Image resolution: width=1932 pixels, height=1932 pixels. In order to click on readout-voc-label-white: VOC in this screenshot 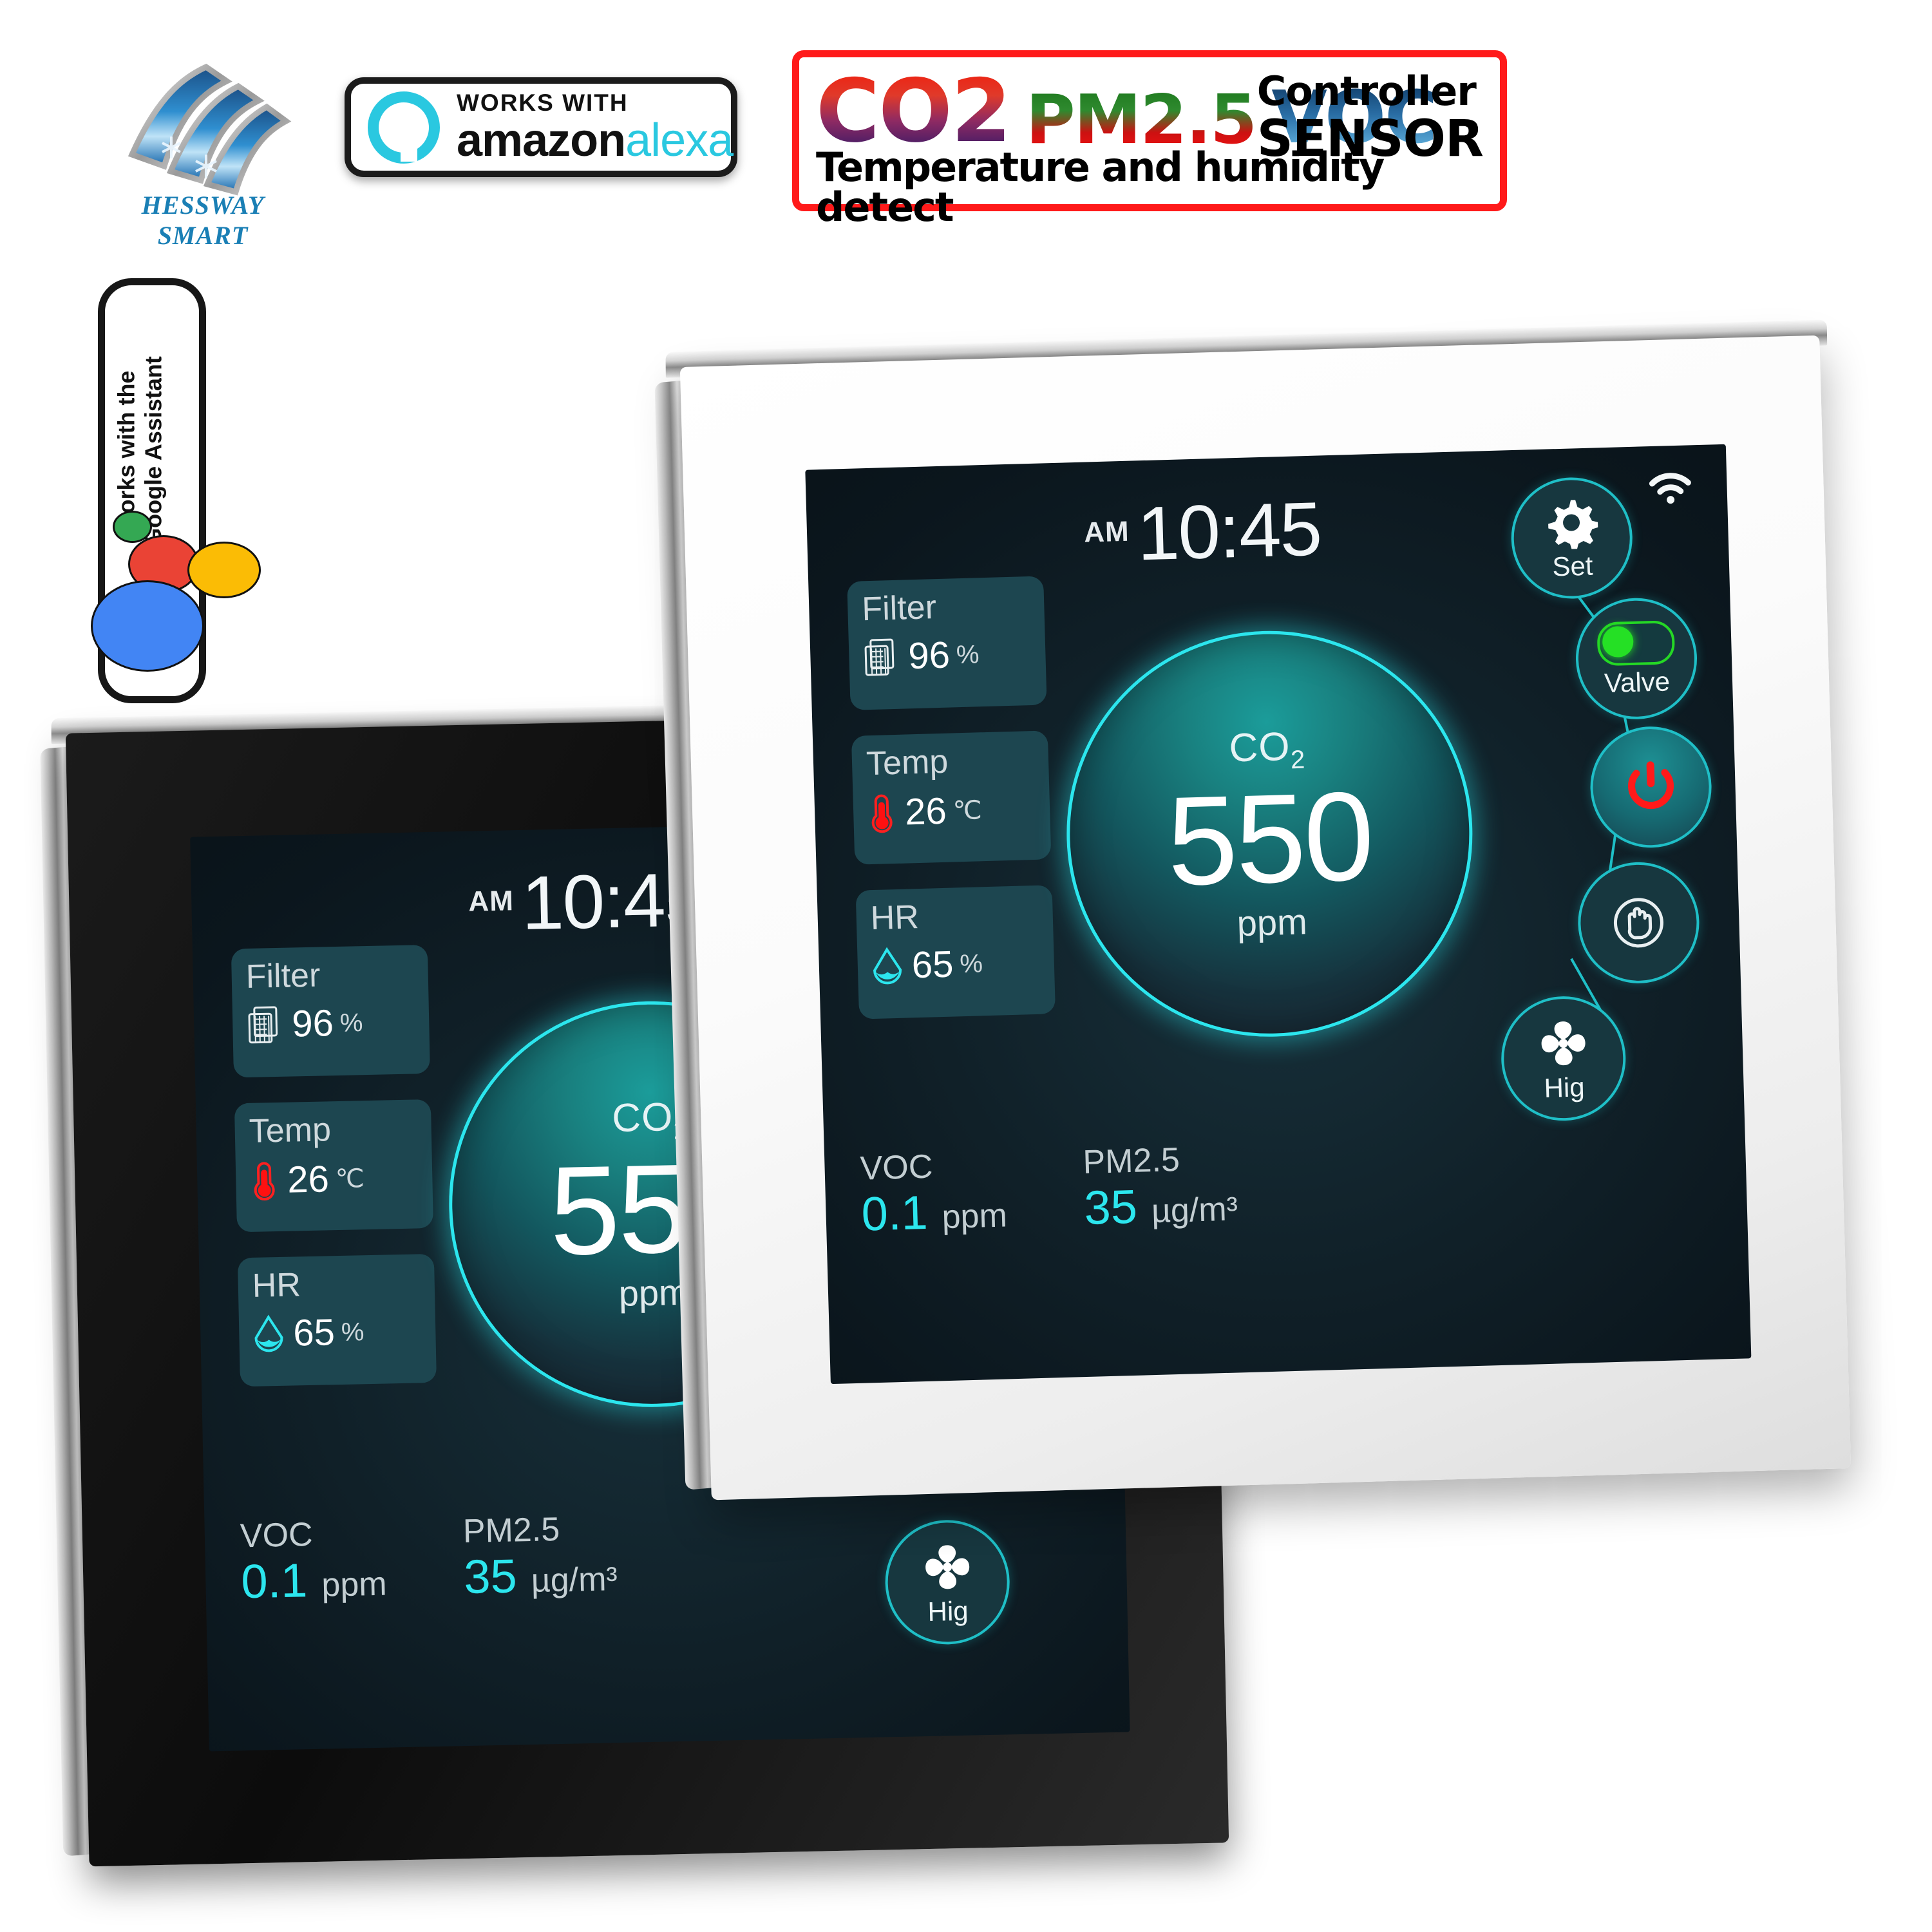, I will do `click(897, 1168)`.